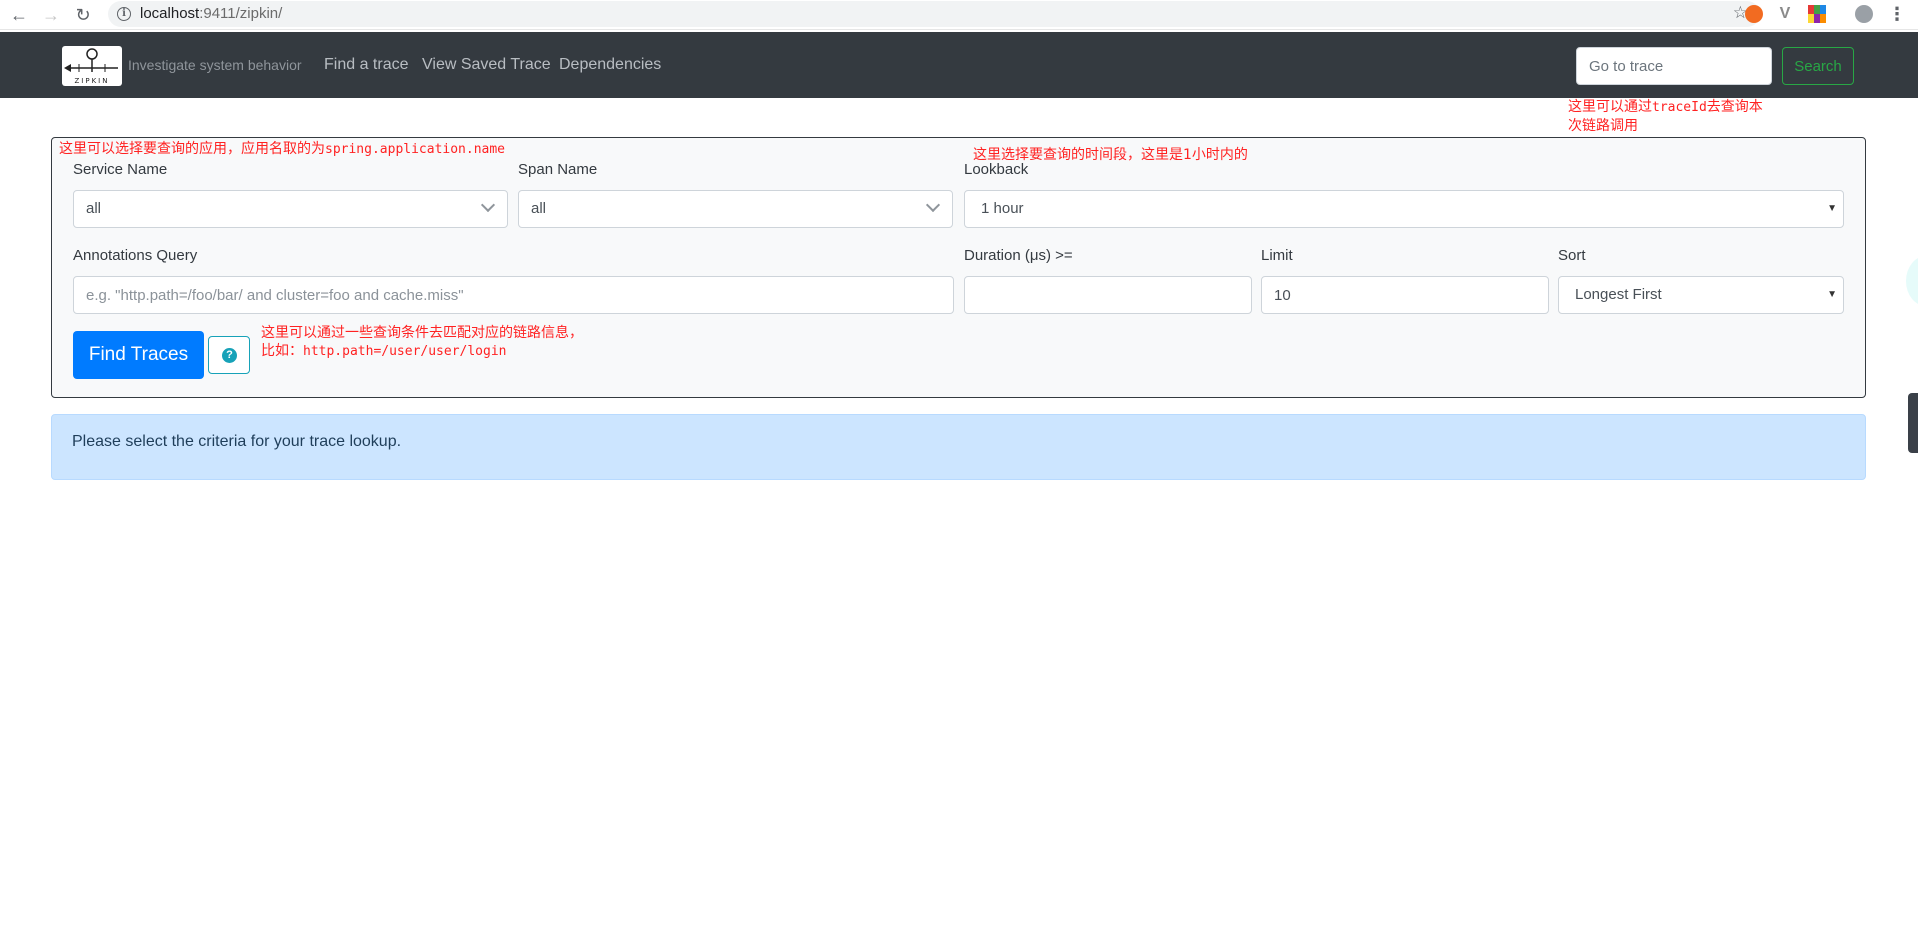 Image resolution: width=1918 pixels, height=952 pixels. Describe the element at coordinates (211, 13) in the screenshot. I see `url-text: localhost:9411/zipkin/` at that location.